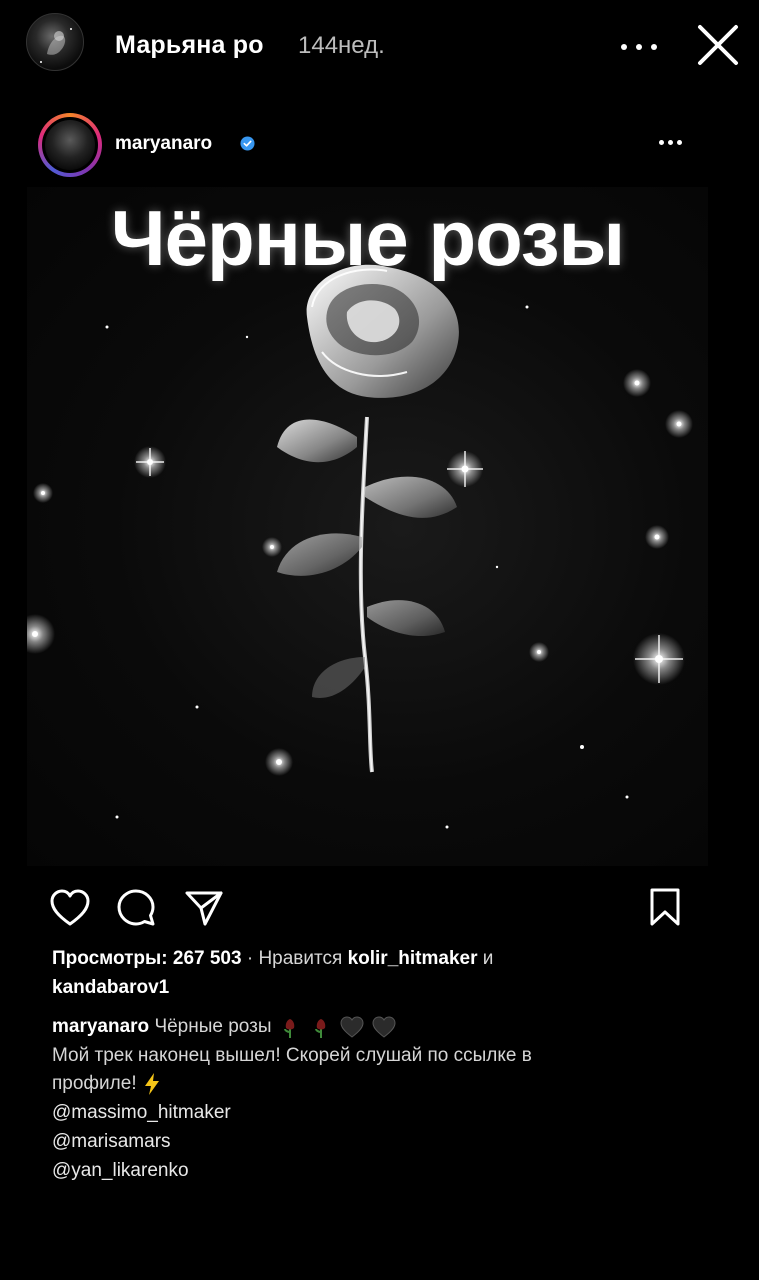  What do you see at coordinates (379, 910) in the screenshot?
I see `post-actions` at bounding box center [379, 910].